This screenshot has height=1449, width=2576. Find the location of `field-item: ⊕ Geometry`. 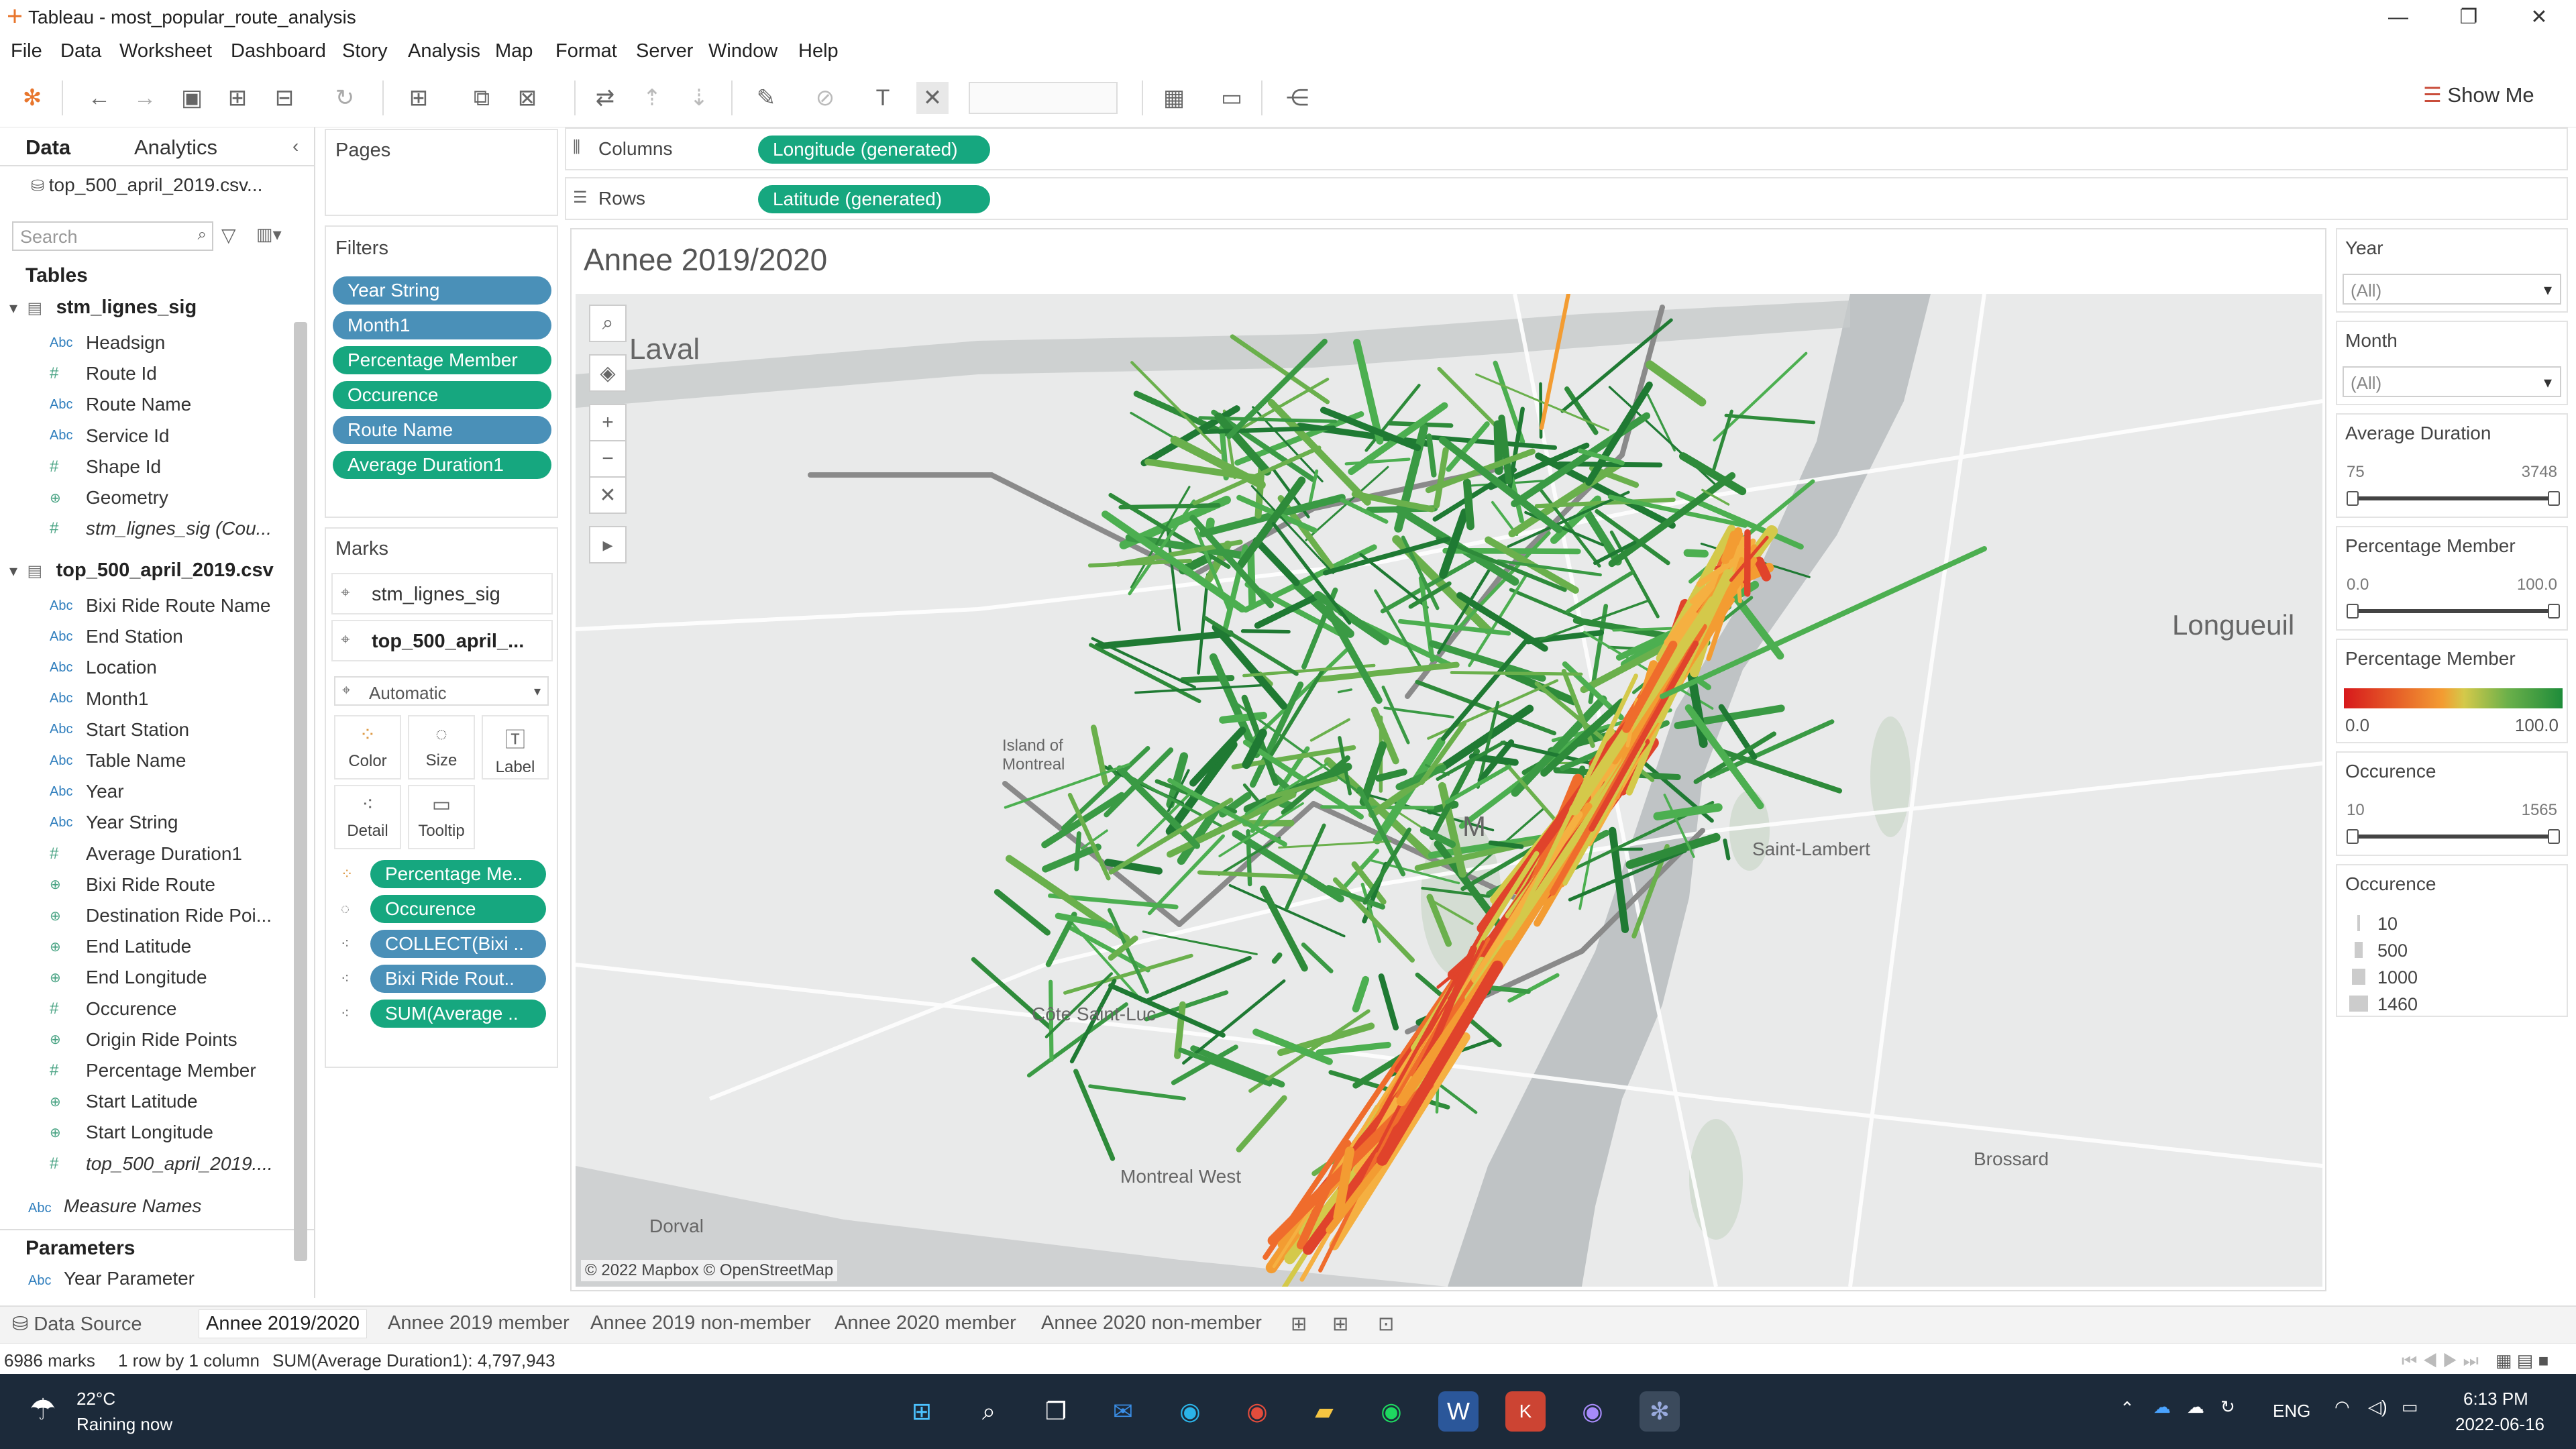

field-item: ⊕ Geometry is located at coordinates (147, 497).